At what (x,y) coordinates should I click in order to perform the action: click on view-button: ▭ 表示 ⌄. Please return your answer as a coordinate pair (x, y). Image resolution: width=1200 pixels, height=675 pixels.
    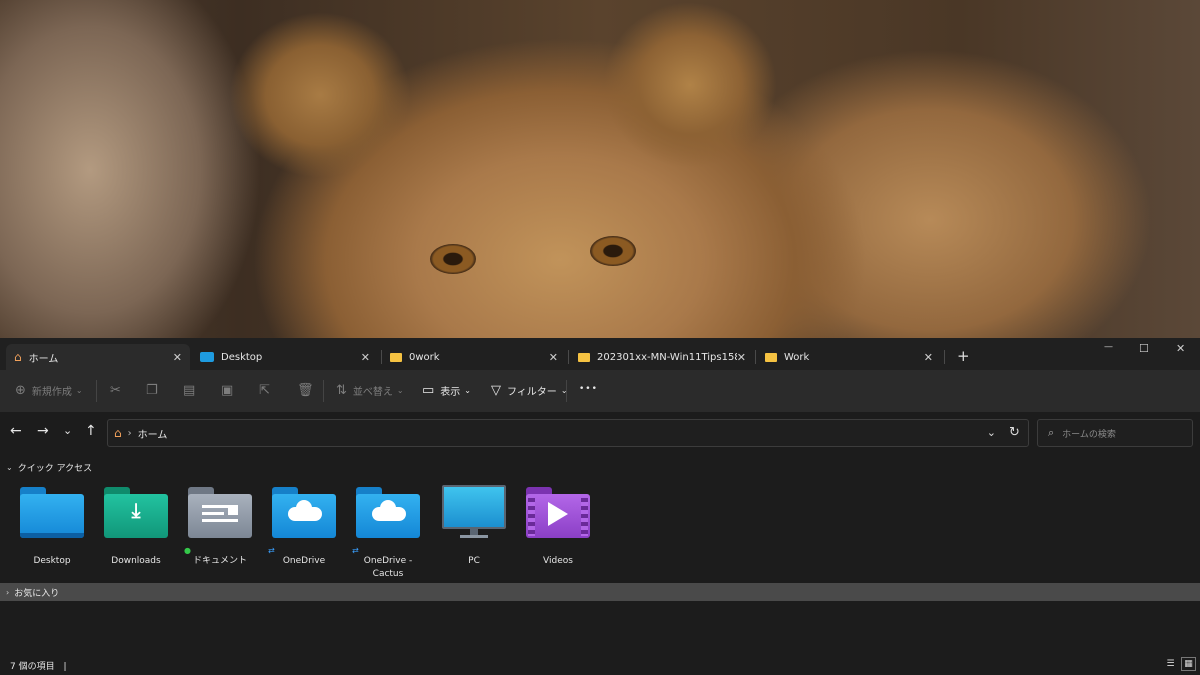
    Looking at the image, I should click on (446, 390).